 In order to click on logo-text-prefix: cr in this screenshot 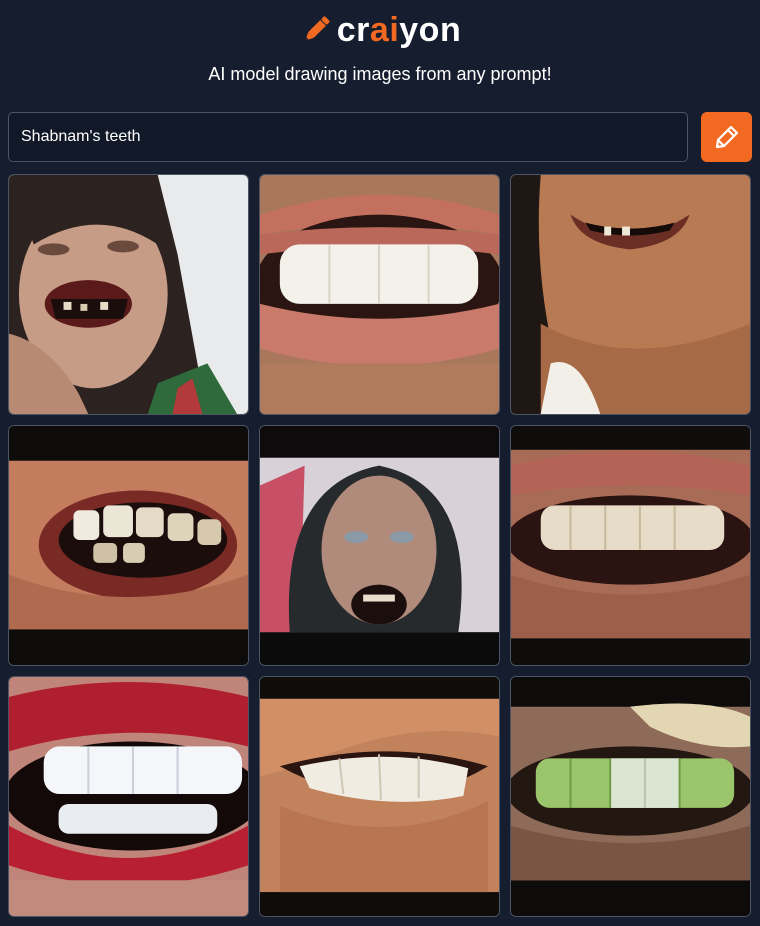, I will do `click(353, 30)`.